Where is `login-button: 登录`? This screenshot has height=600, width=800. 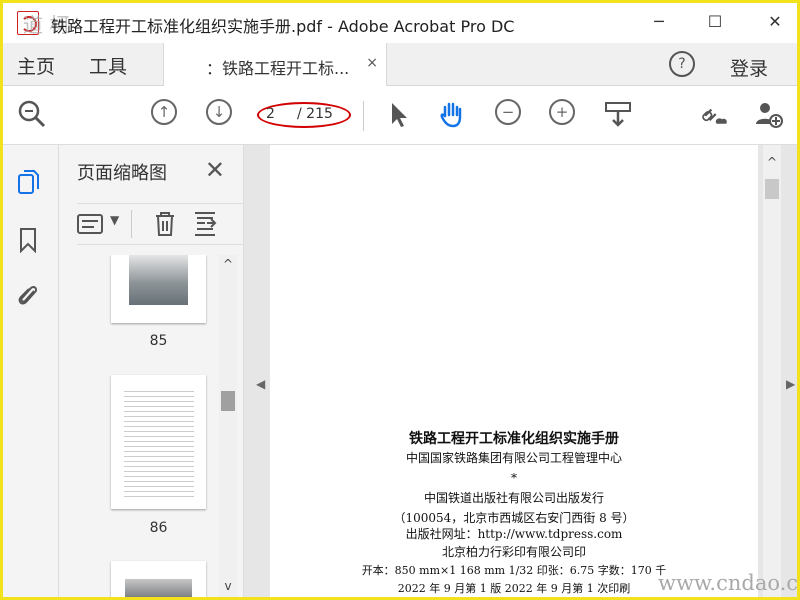
login-button: 登录 is located at coordinates (749, 67).